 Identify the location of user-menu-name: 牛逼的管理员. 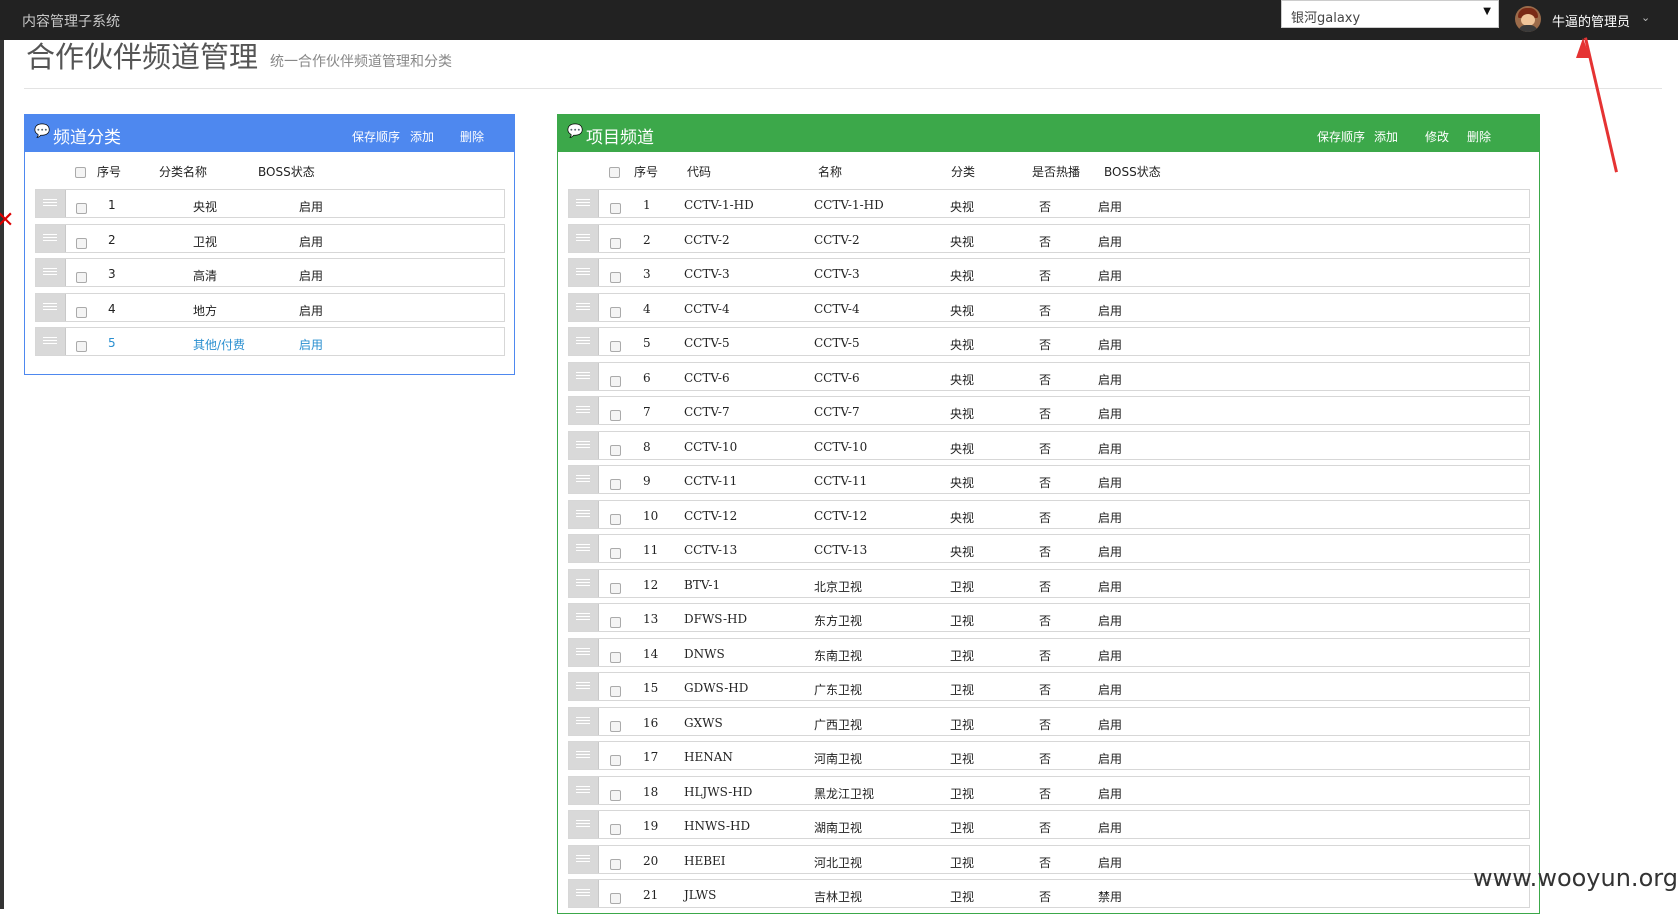
(1591, 20).